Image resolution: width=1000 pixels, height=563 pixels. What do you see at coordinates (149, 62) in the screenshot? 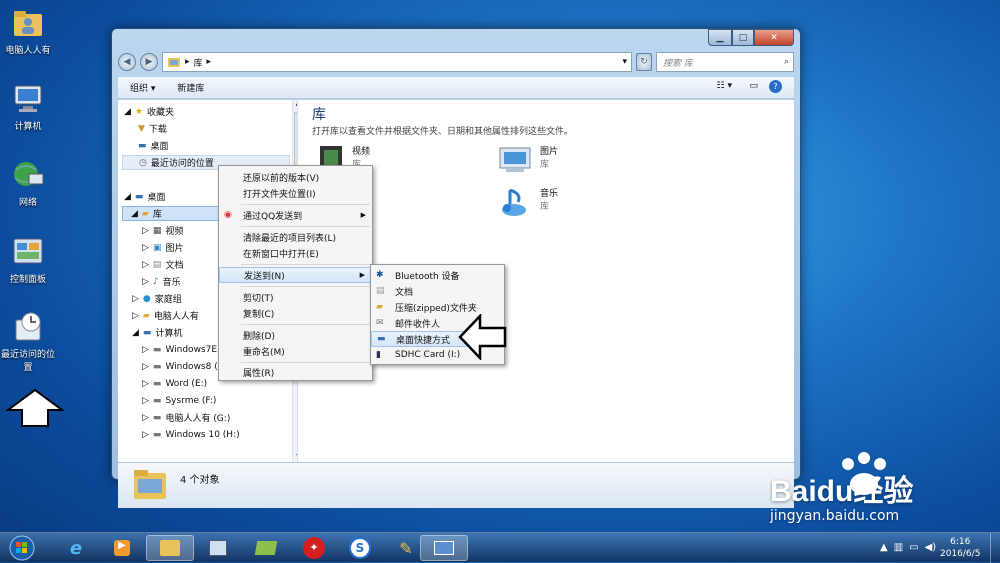
I see `forward-button: ▶` at bounding box center [149, 62].